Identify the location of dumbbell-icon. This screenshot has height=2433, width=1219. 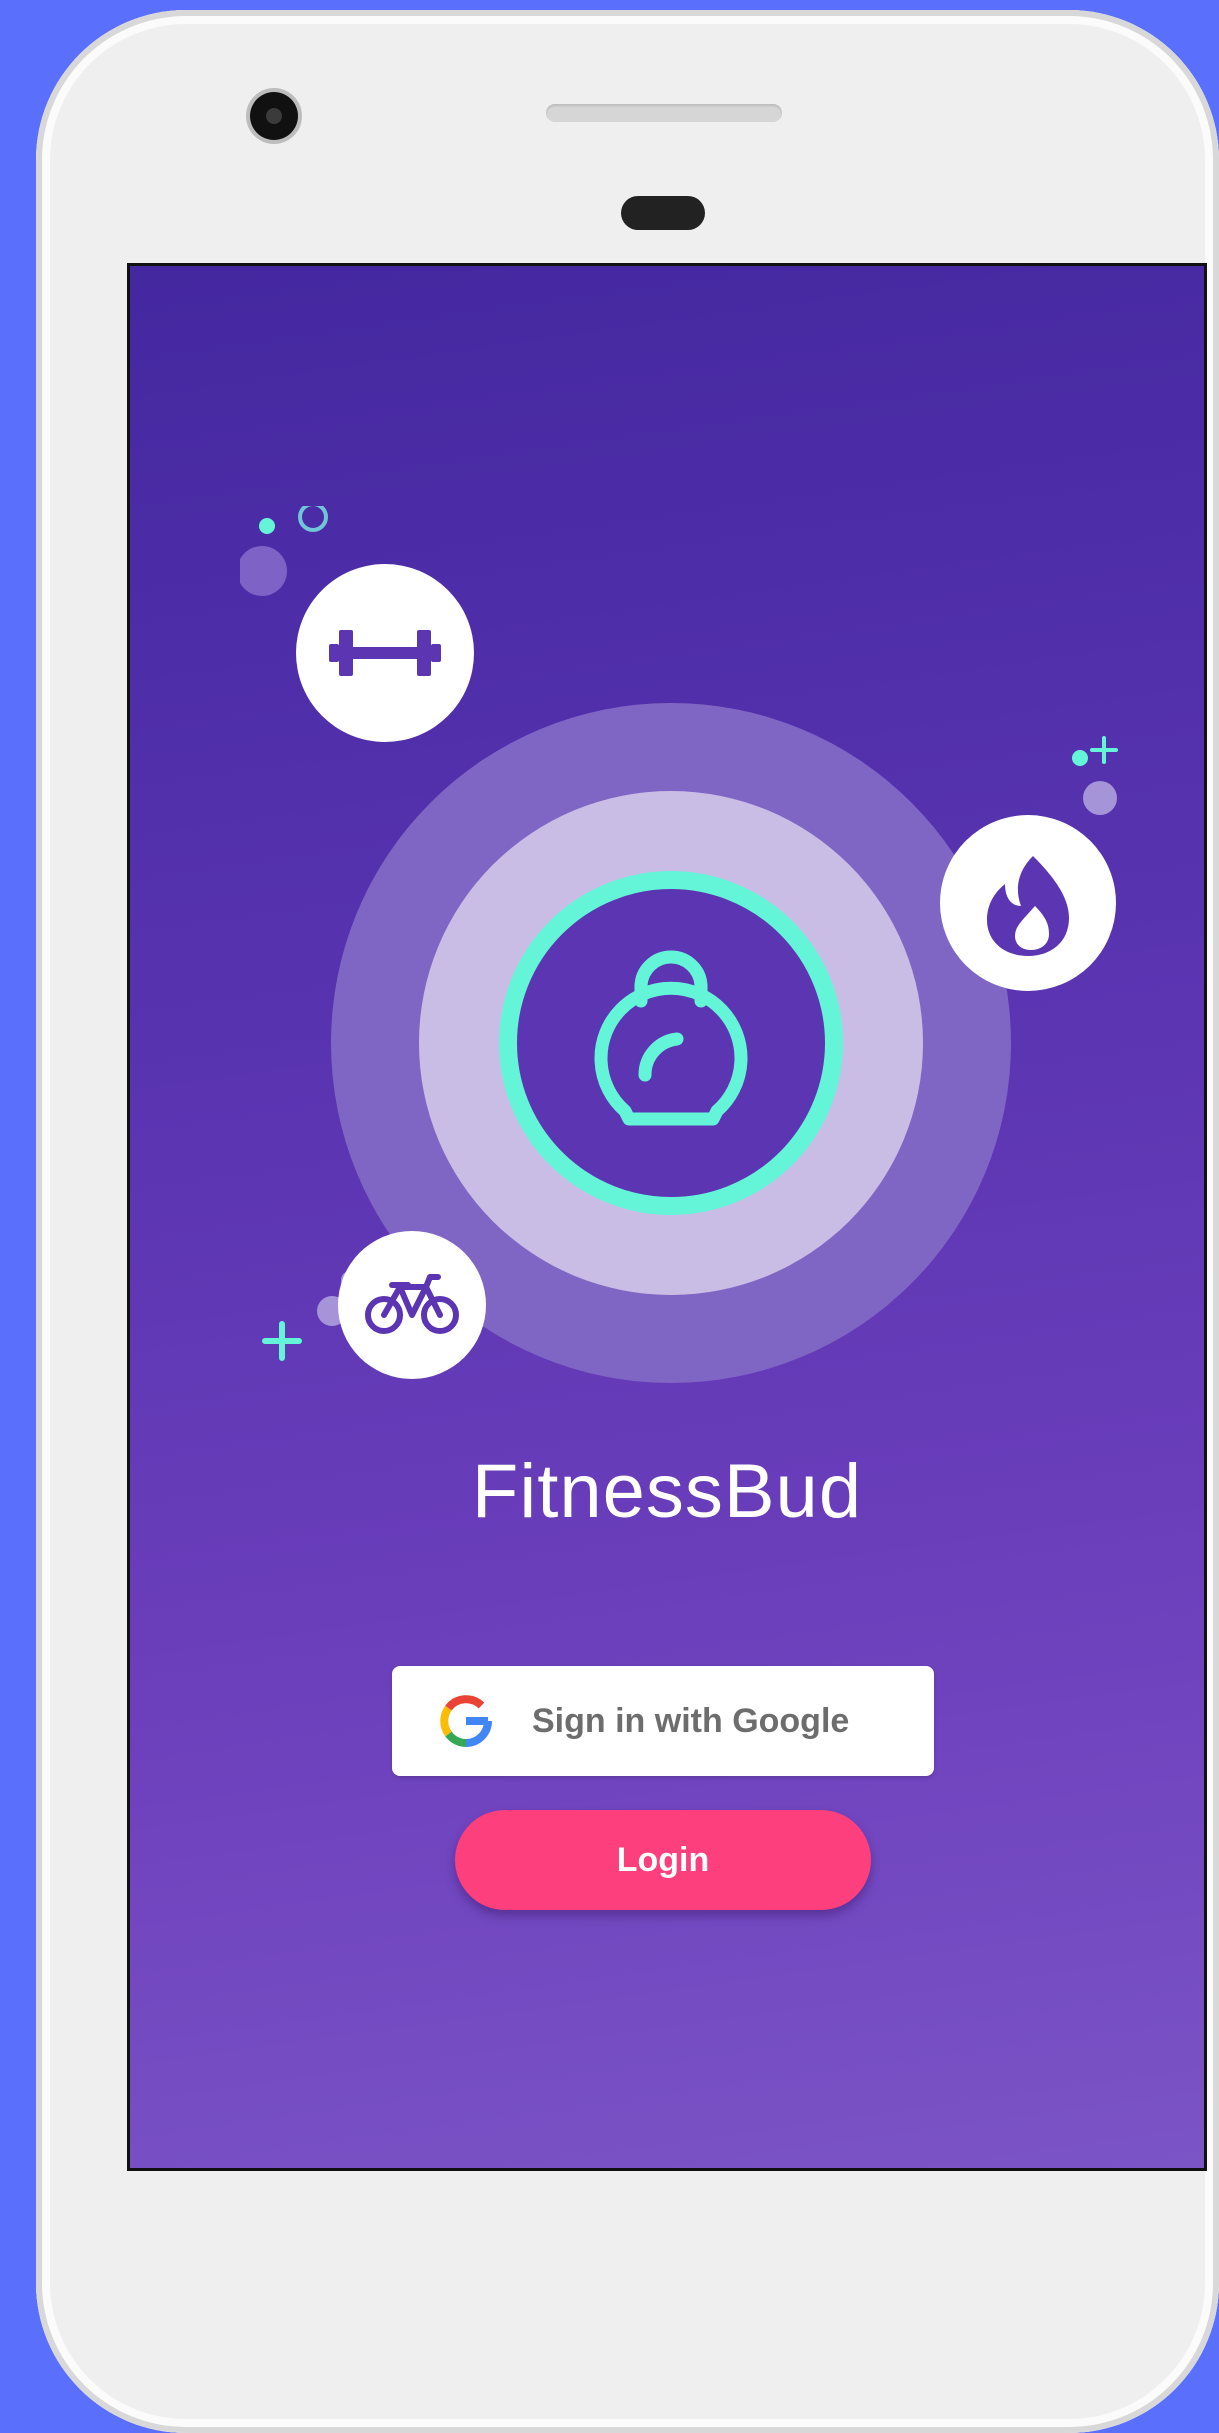
(385, 653).